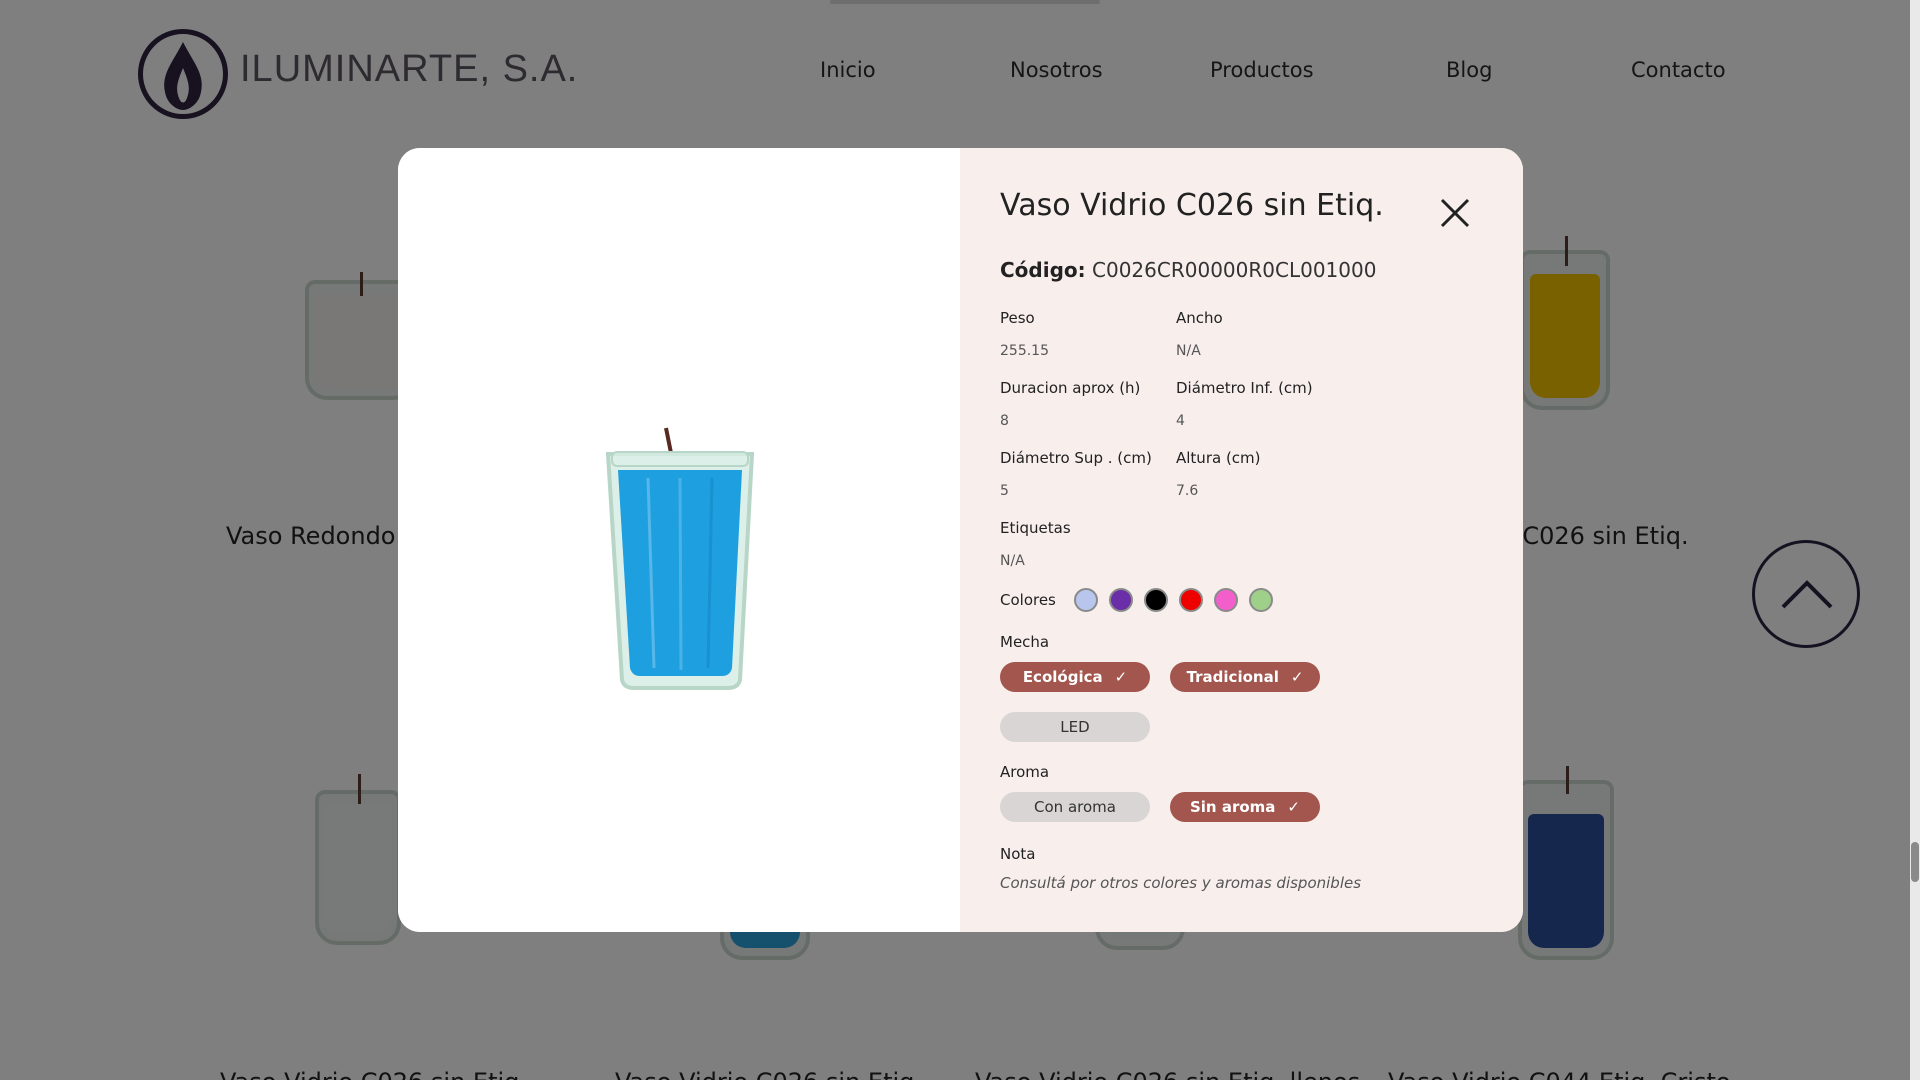  I want to click on colors-label: Colores, so click(1028, 600).